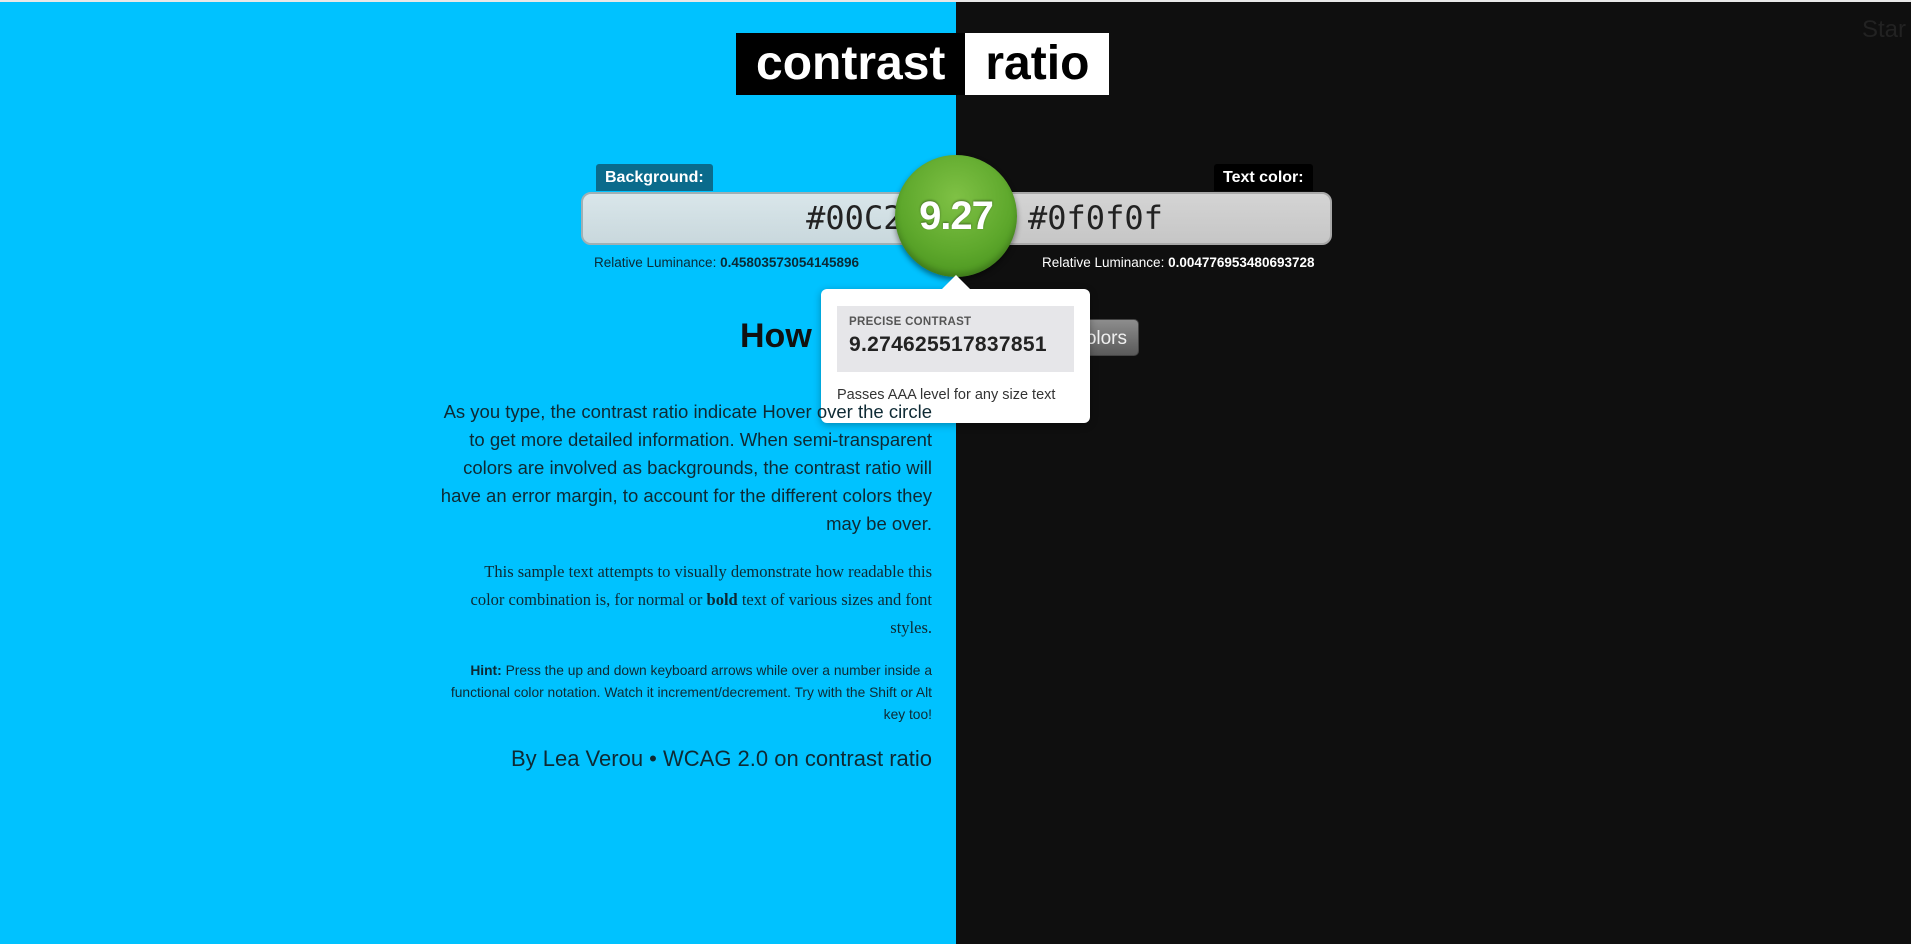 The width and height of the screenshot is (1911, 944). I want to click on hint-label: Hint:, so click(486, 670).